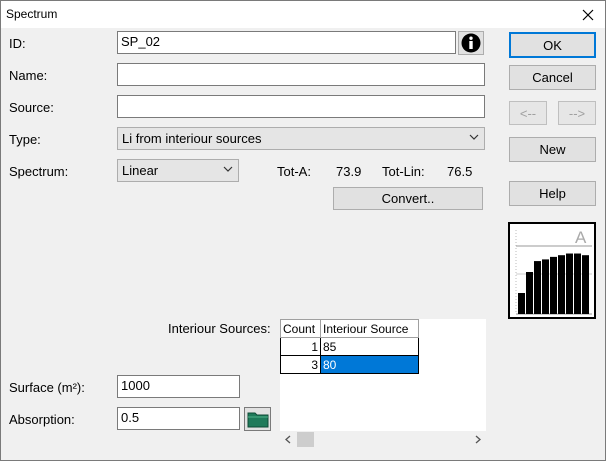 This screenshot has width=606, height=461. I want to click on title-bar: Spectrum, so click(303, 14).